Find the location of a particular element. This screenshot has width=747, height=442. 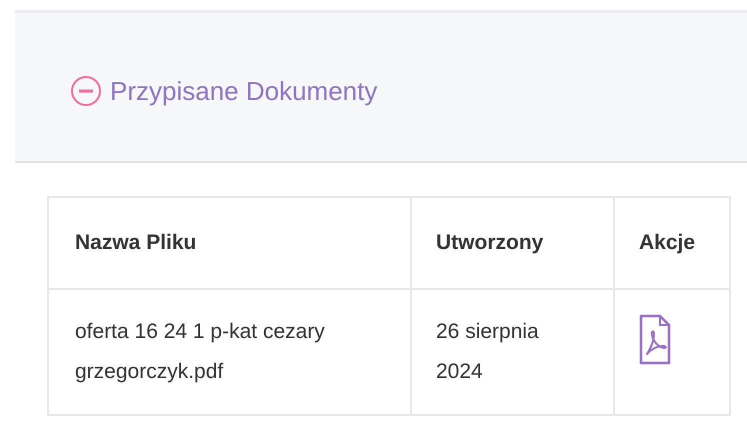

section-title: Przypisane Dokumenty is located at coordinates (244, 91).